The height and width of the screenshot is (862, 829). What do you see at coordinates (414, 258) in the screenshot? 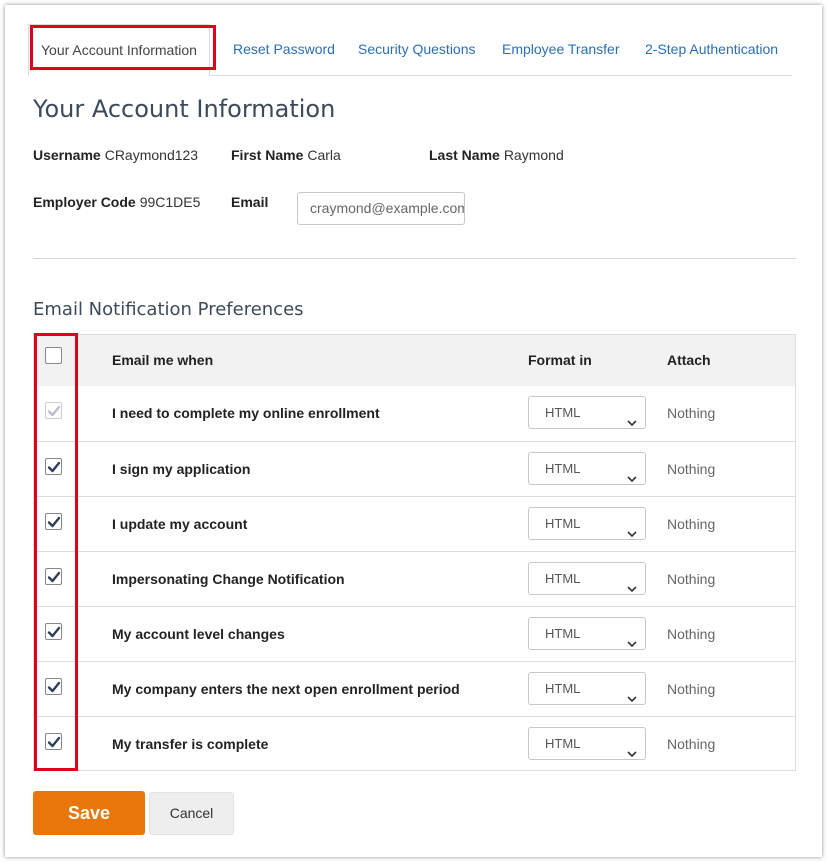
I see `section-divider` at bounding box center [414, 258].